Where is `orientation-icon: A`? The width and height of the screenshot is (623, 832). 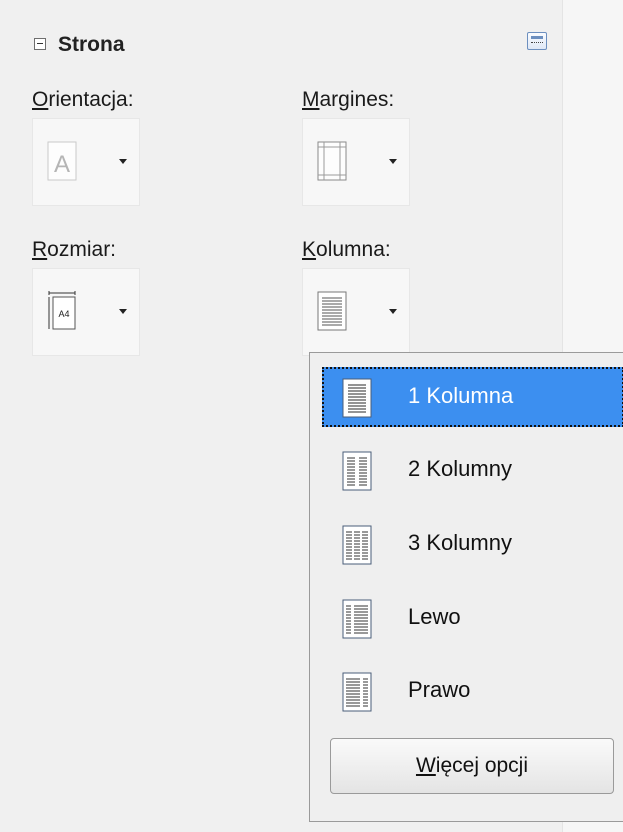 orientation-icon: A is located at coordinates (62, 161).